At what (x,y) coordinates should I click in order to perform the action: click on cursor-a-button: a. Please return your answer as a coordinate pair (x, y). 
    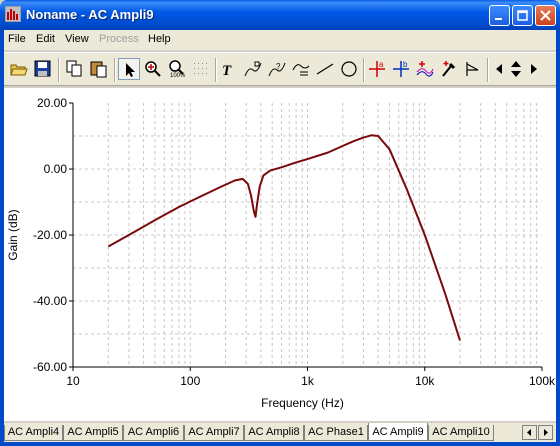
    Looking at the image, I should click on (377, 69).